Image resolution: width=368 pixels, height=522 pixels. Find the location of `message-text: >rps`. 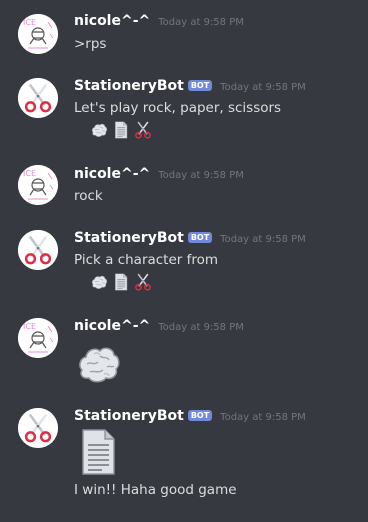

message-text: >rps is located at coordinates (90, 44).